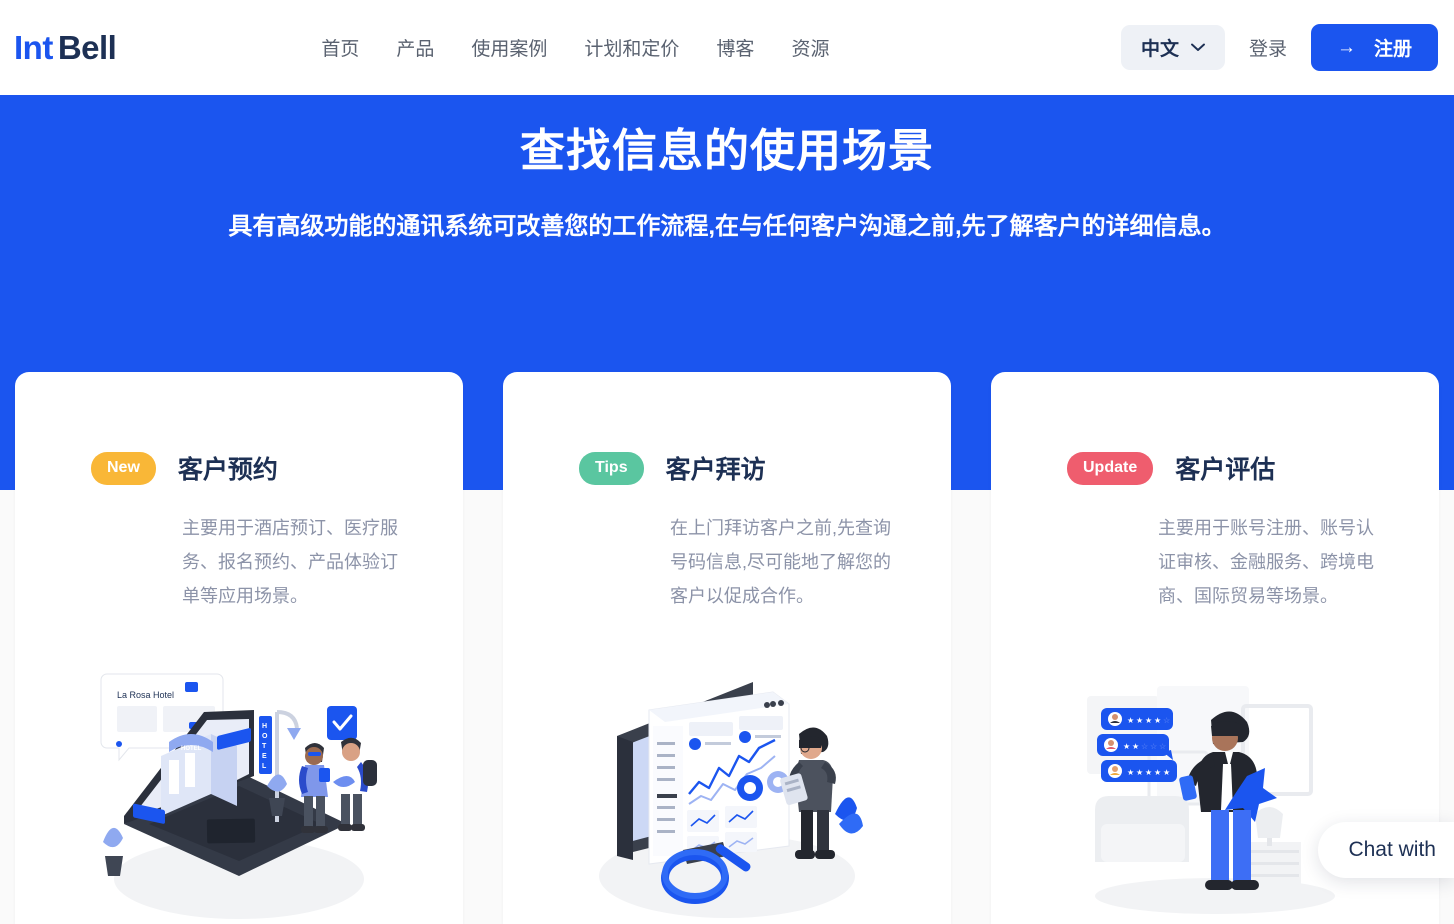  I want to click on svg-text: T, so click(264, 746).